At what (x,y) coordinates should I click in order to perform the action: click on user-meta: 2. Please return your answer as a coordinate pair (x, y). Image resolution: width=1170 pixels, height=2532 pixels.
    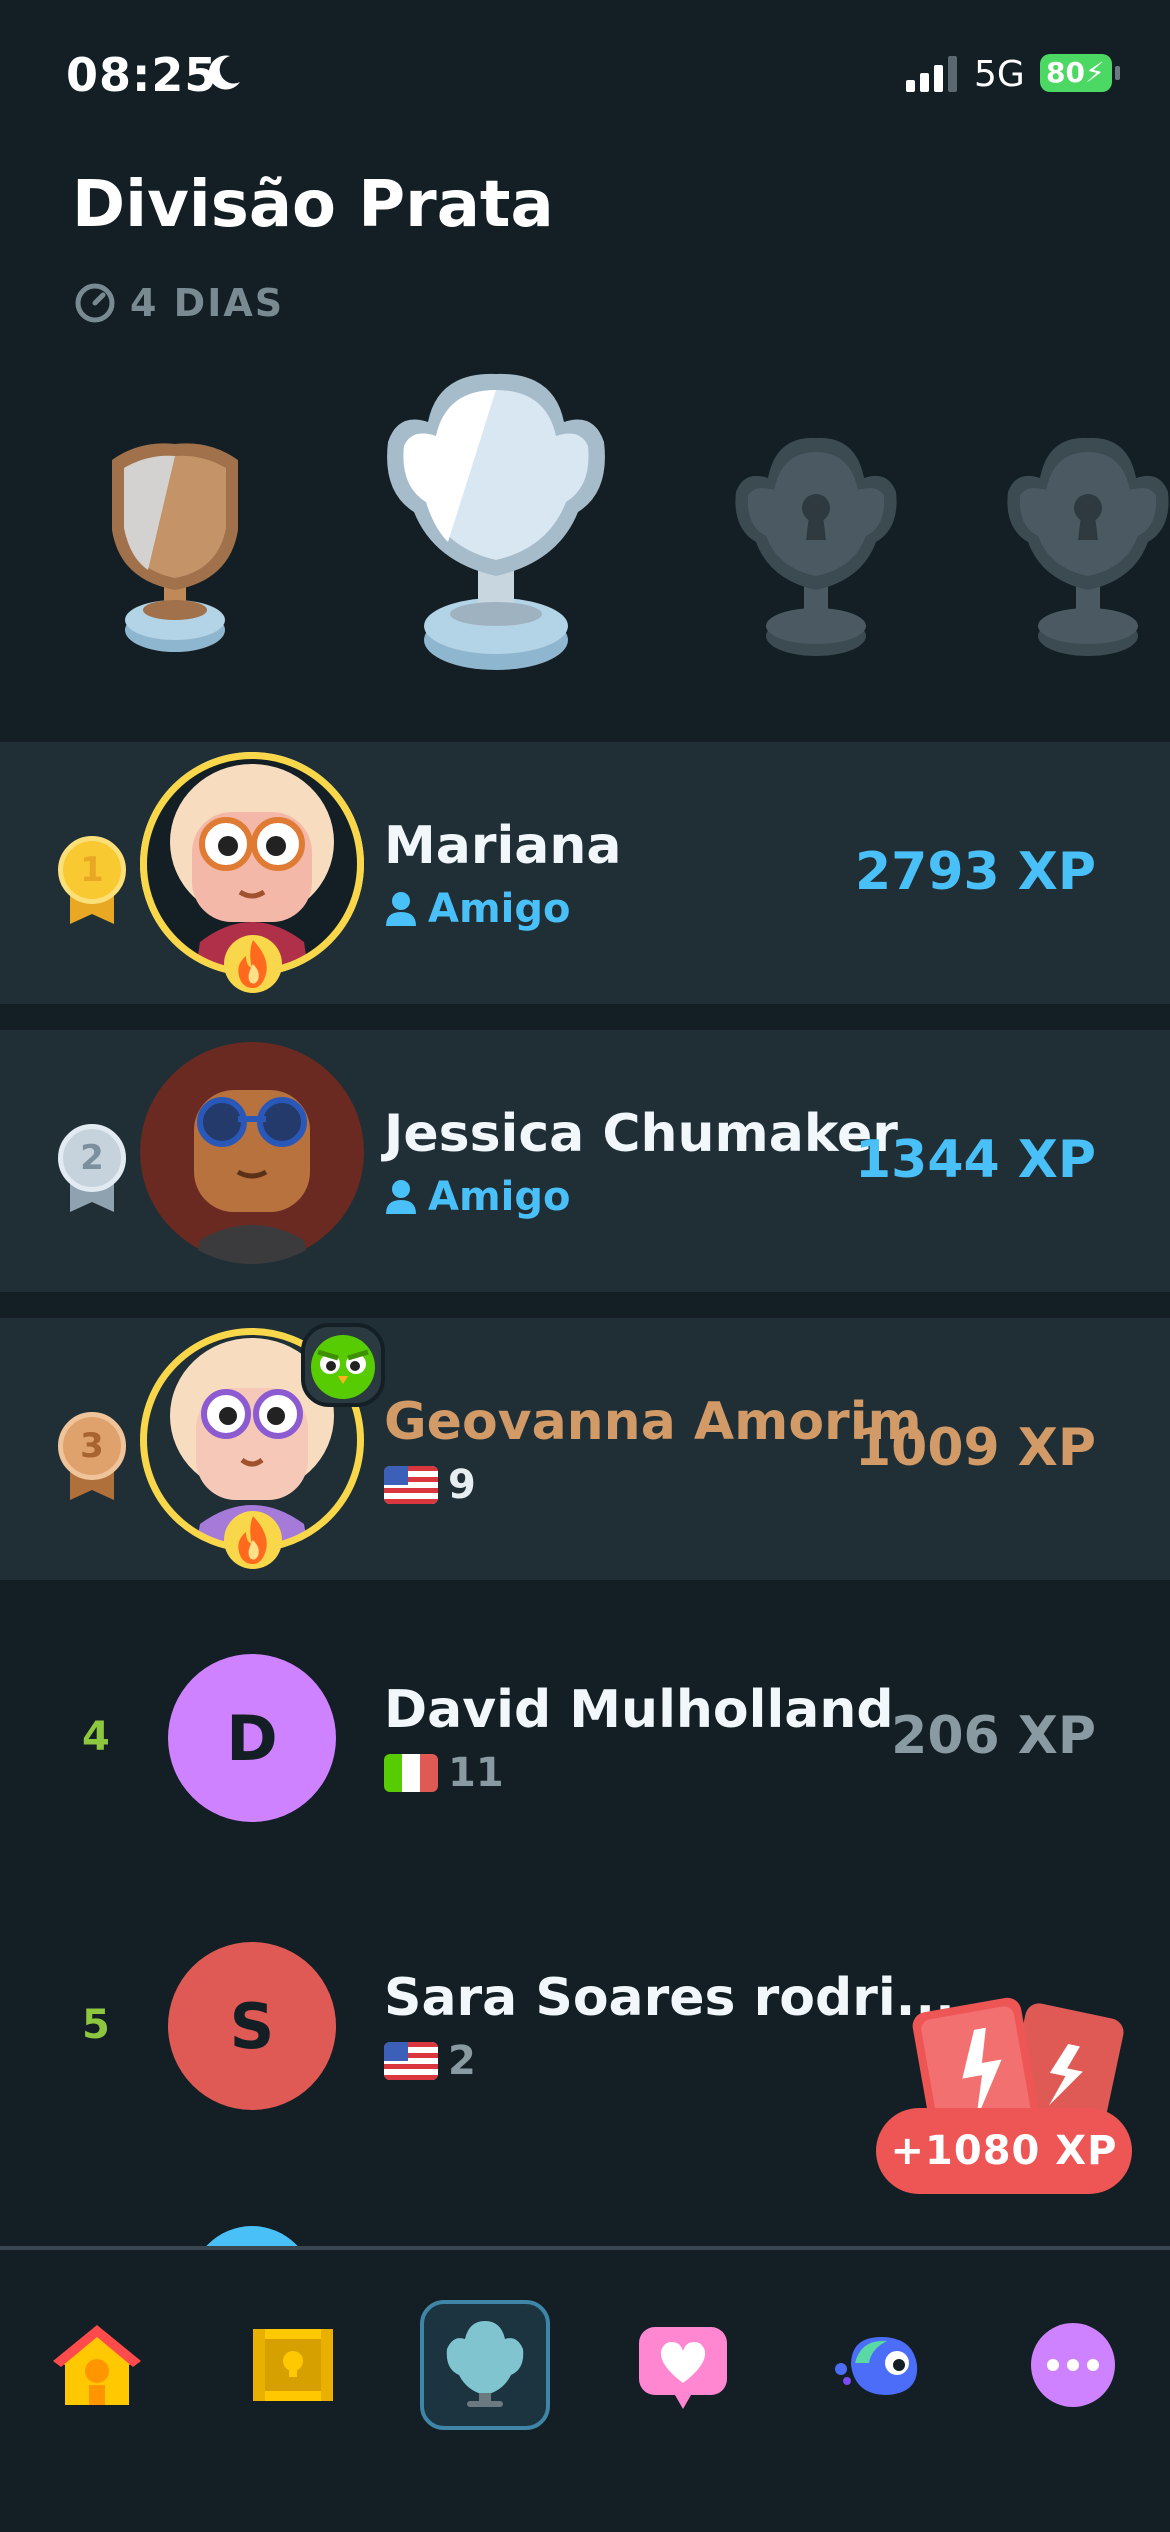
    Looking at the image, I should click on (430, 2061).